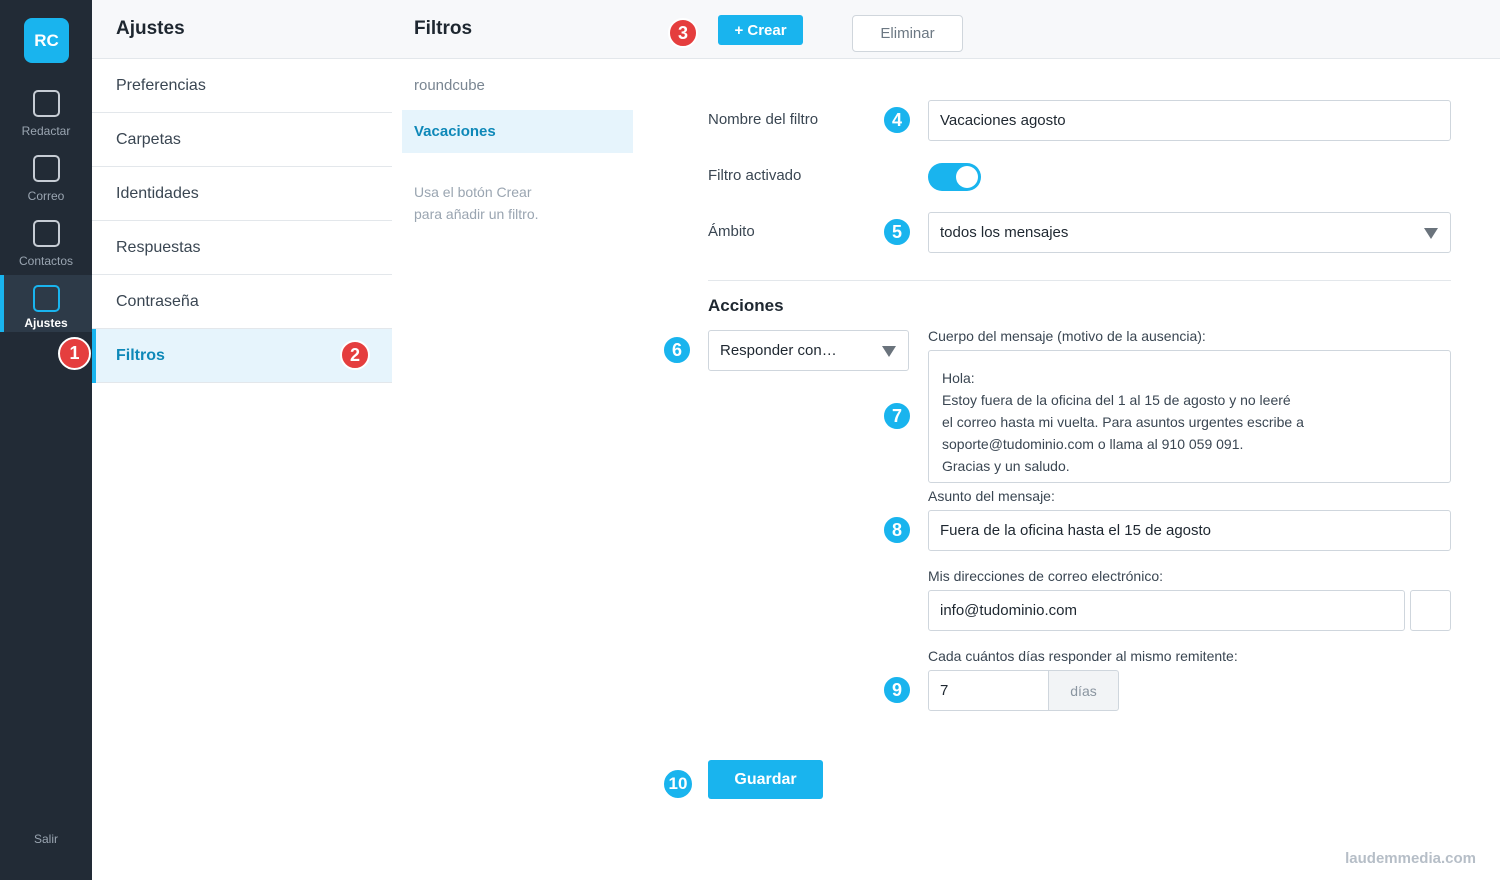 Image resolution: width=1500 pixels, height=880 pixels. What do you see at coordinates (46, 233) in the screenshot?
I see `contacts-icon` at bounding box center [46, 233].